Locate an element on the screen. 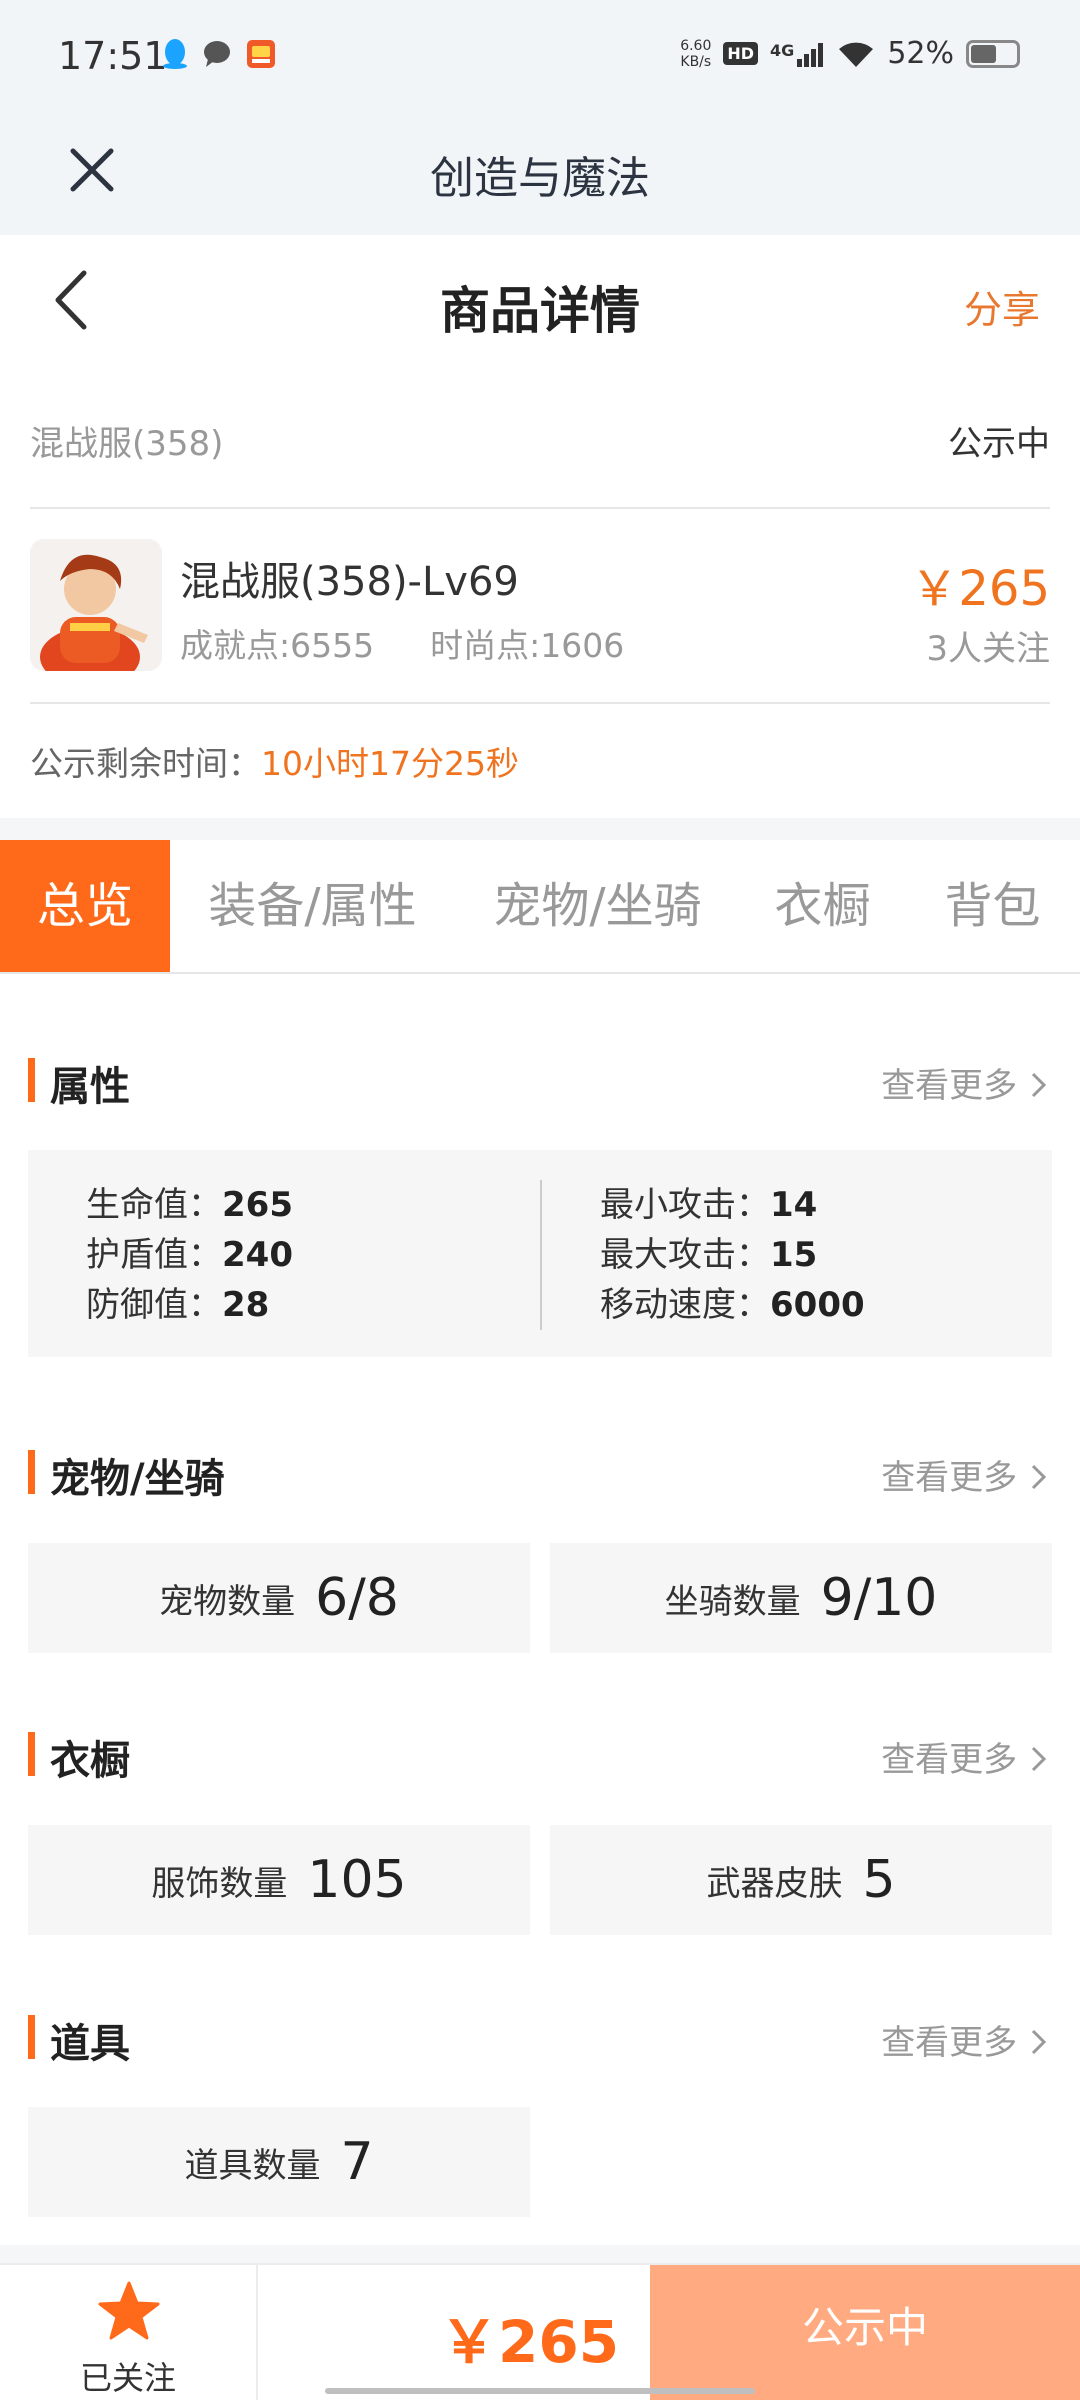  page-title: 商品详情 is located at coordinates (540, 311).